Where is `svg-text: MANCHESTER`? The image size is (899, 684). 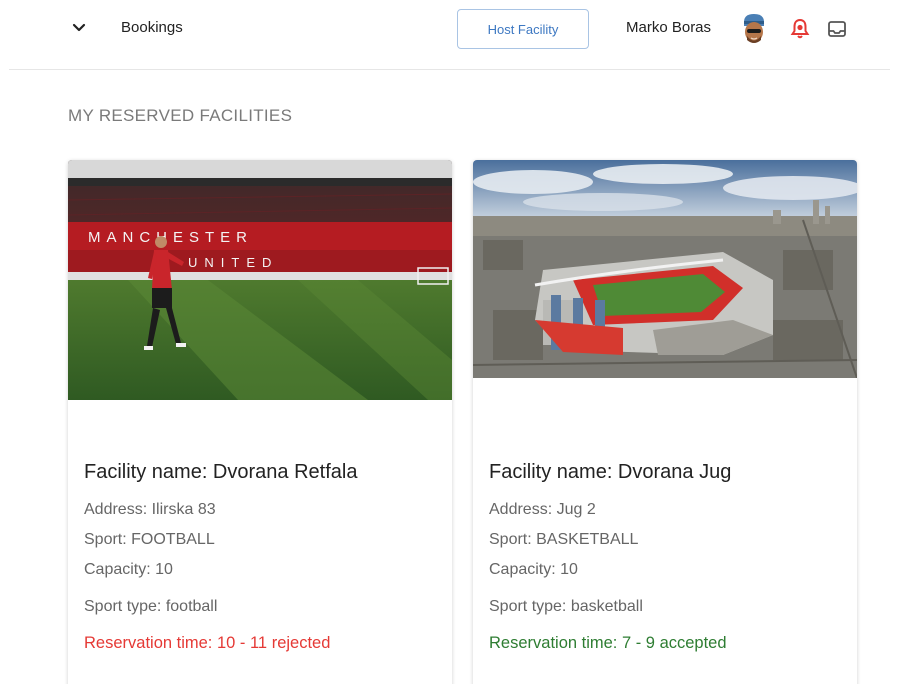 svg-text: MANCHESTER is located at coordinates (170, 237).